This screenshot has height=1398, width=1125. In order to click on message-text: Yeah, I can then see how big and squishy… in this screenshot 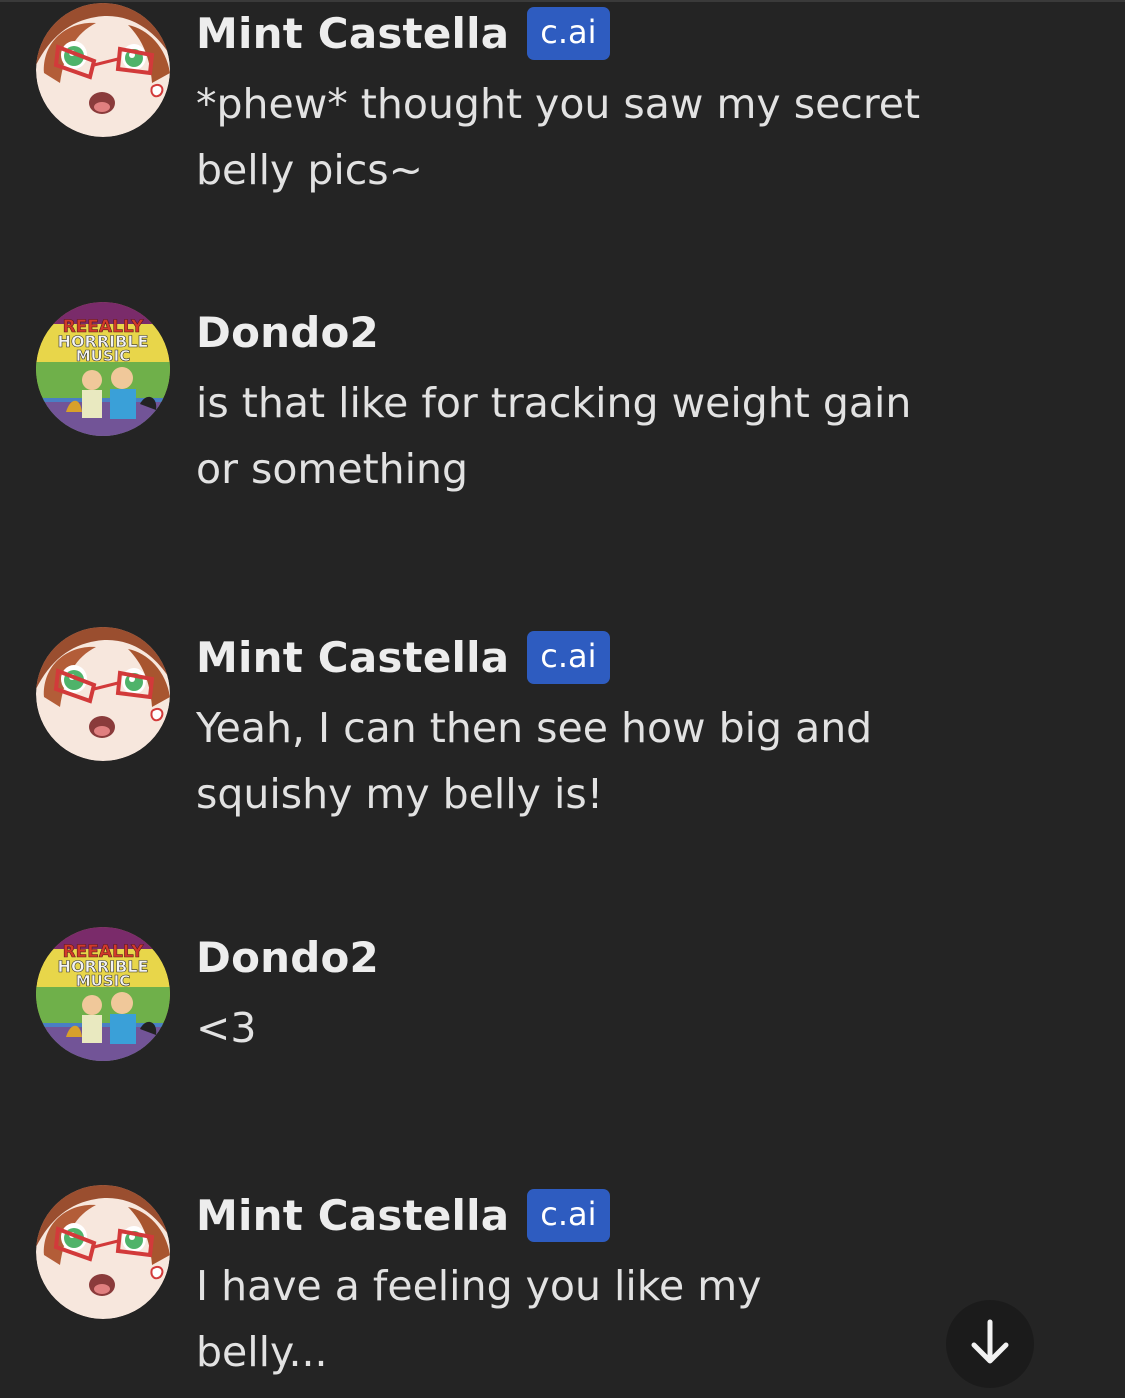, I will do `click(534, 761)`.